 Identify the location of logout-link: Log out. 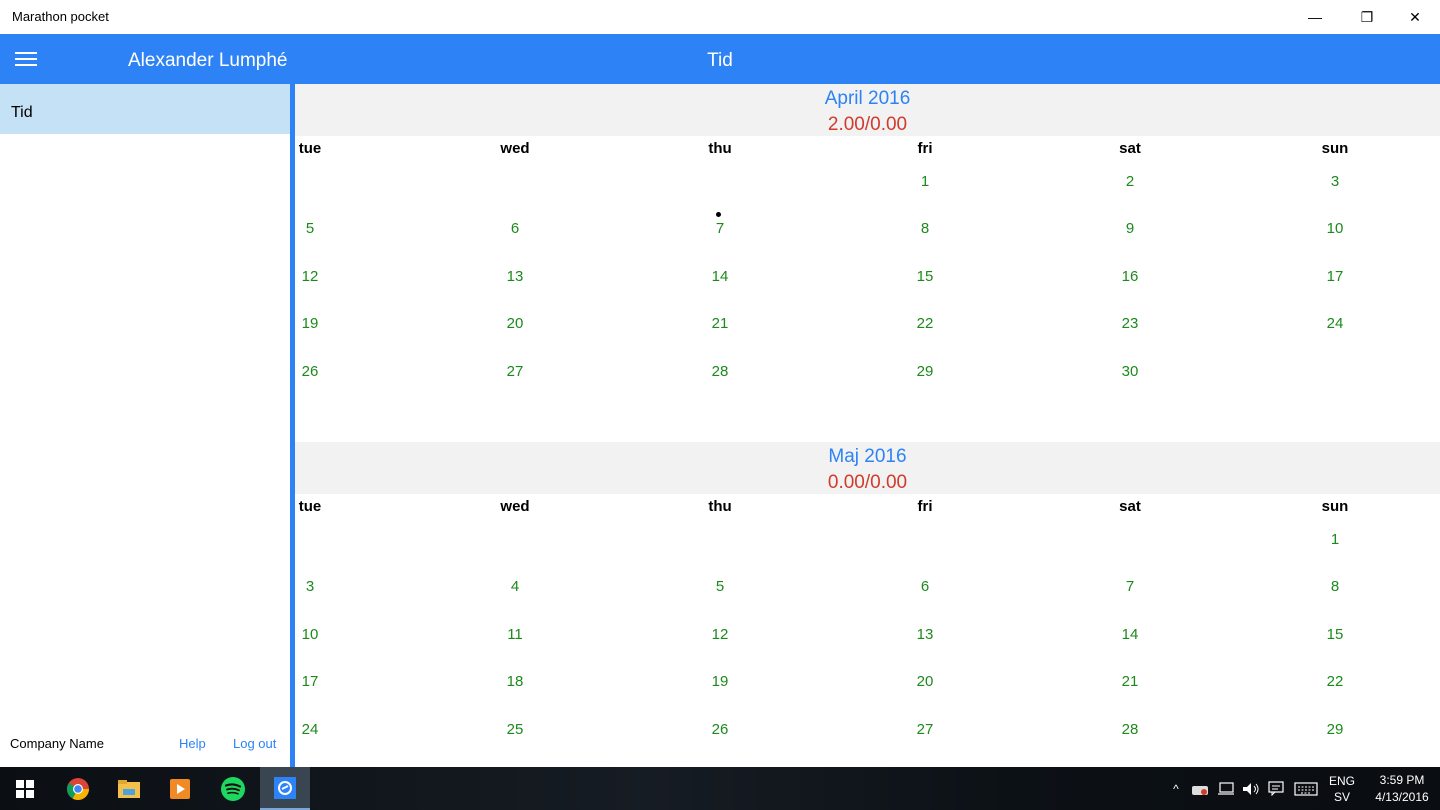
(254, 743).